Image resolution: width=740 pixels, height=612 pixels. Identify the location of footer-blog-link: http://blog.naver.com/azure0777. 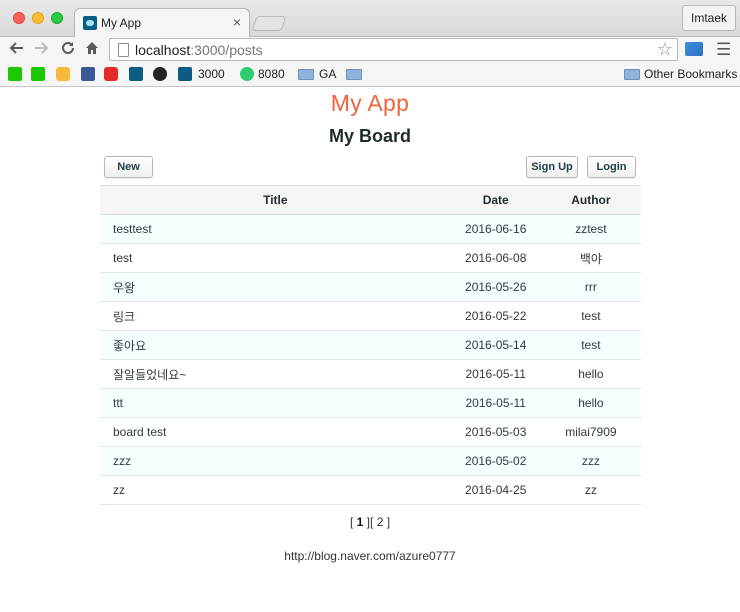
(370, 556).